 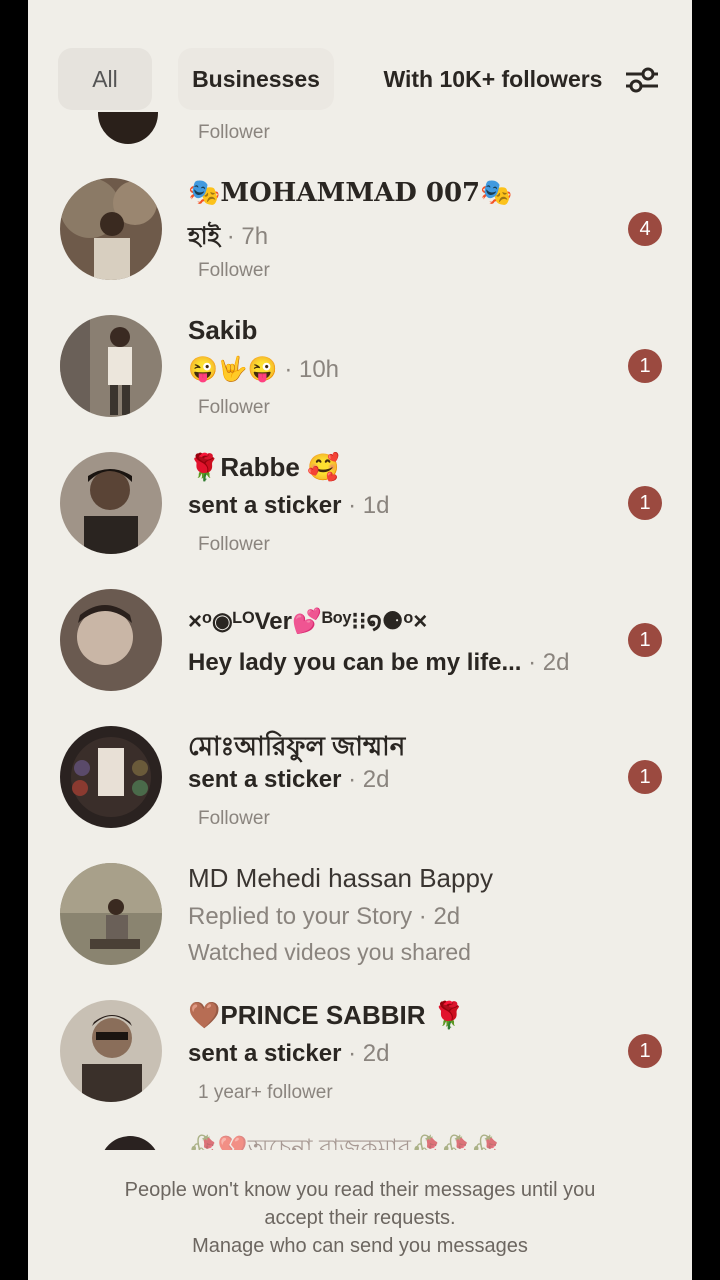 I want to click on contact-name: Sakib, so click(x=223, y=330).